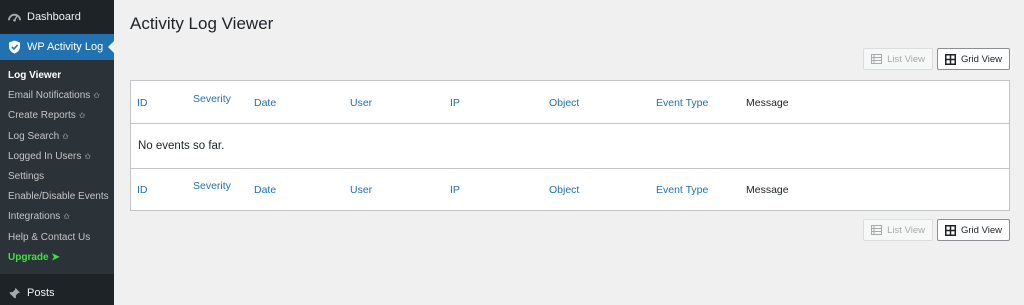  Describe the element at coordinates (181, 146) in the screenshot. I see `empty-table-message: No events so far.` at that location.